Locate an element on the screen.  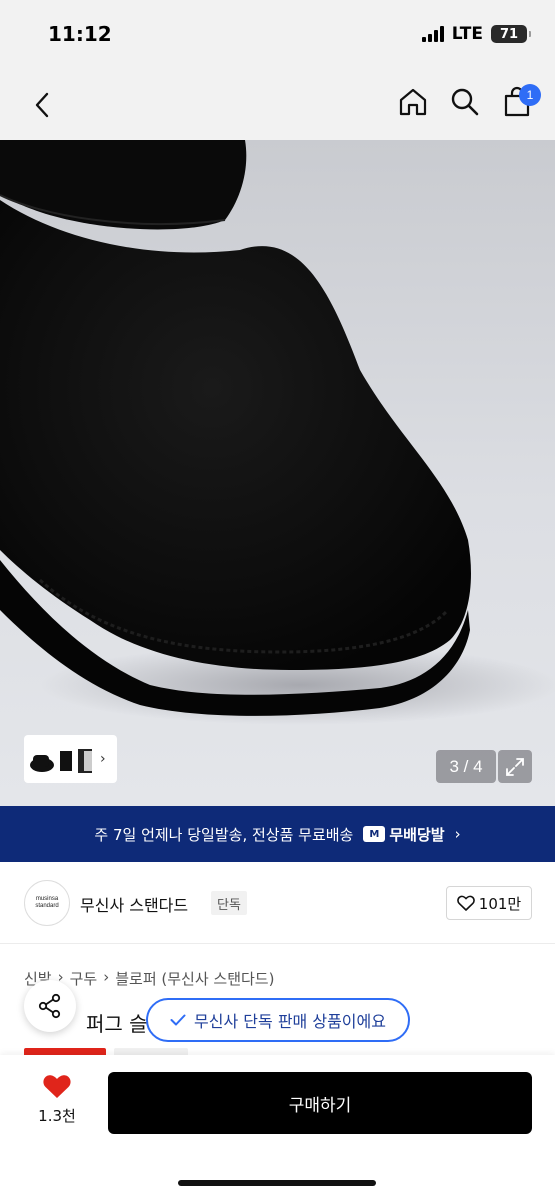
brand-like-count: 101만 is located at coordinates (500, 903).